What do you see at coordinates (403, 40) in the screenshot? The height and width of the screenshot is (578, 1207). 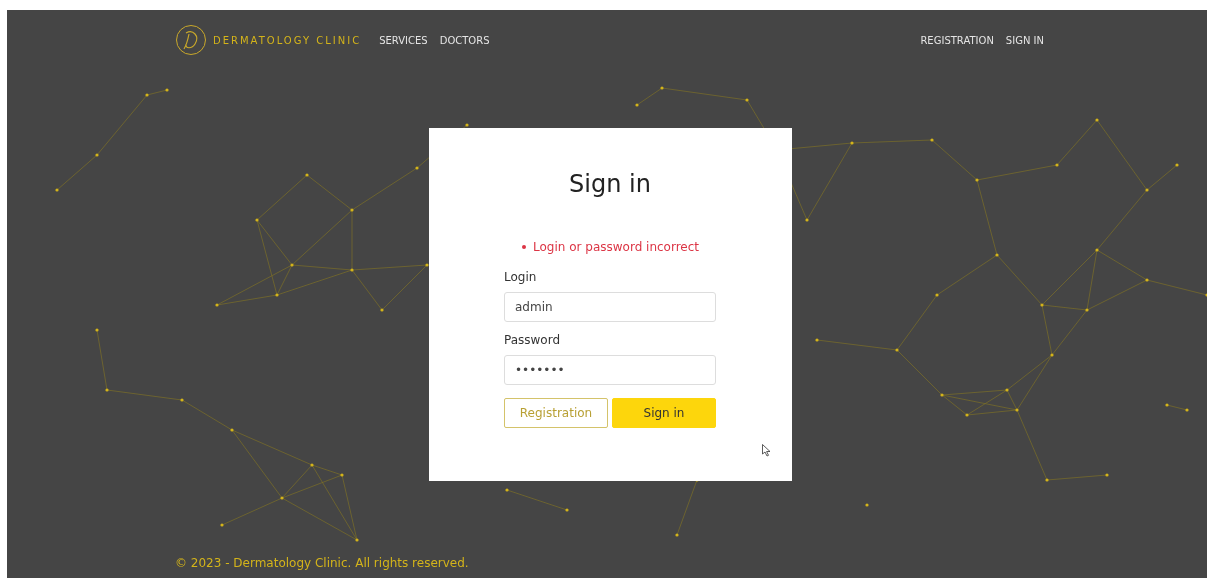 I see `nav-link: SERVICES` at bounding box center [403, 40].